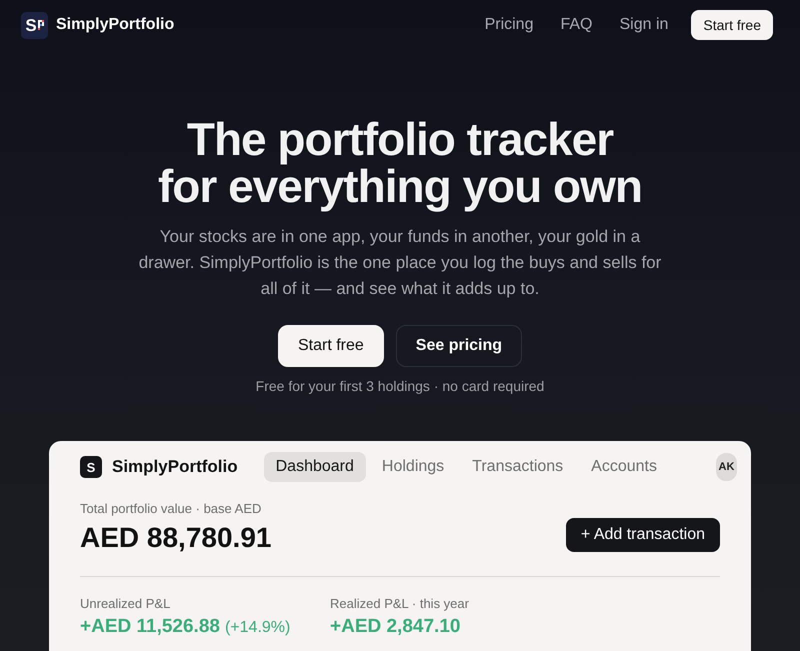 The width and height of the screenshot is (800, 651). What do you see at coordinates (331, 346) in the screenshot?
I see `primary-button: Start free` at bounding box center [331, 346].